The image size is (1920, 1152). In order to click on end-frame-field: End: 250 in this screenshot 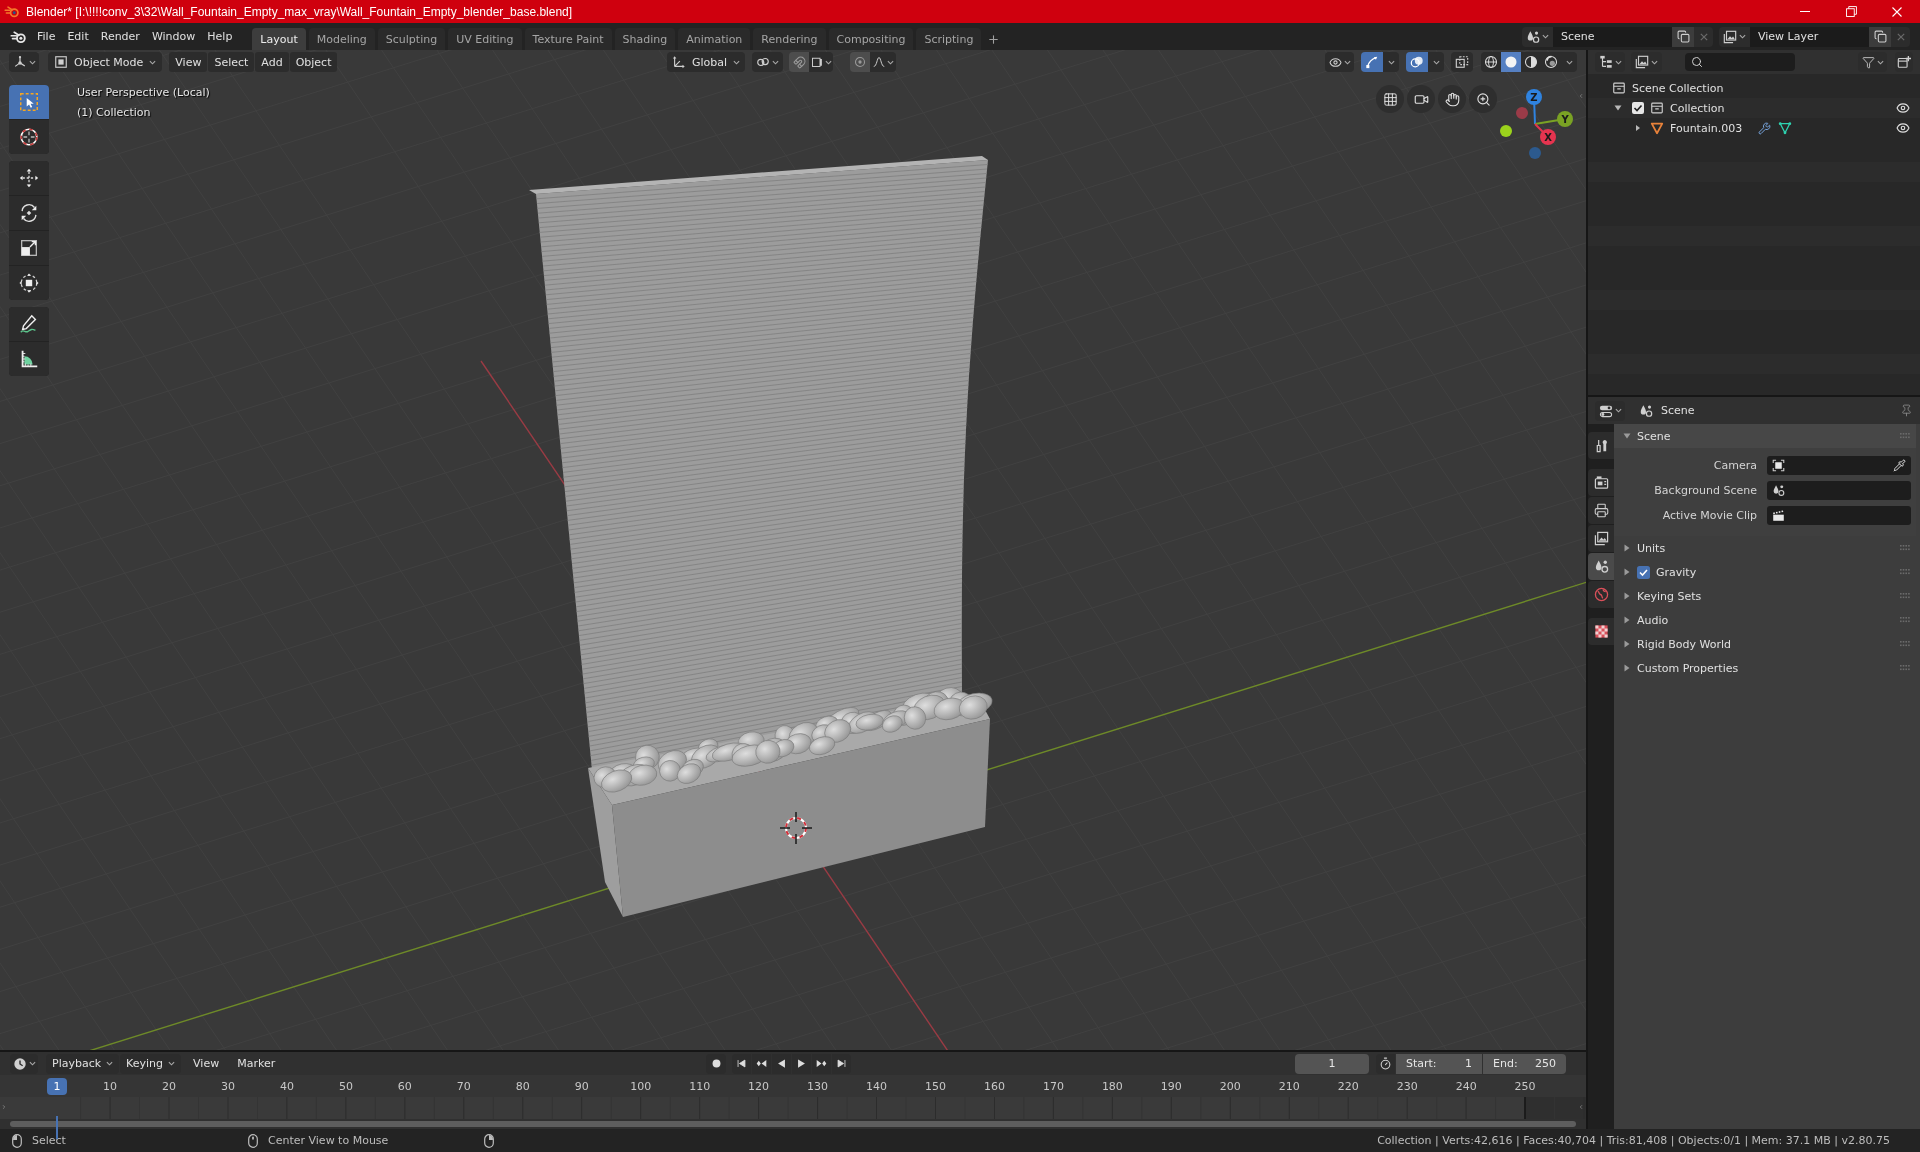, I will do `click(1524, 1063)`.